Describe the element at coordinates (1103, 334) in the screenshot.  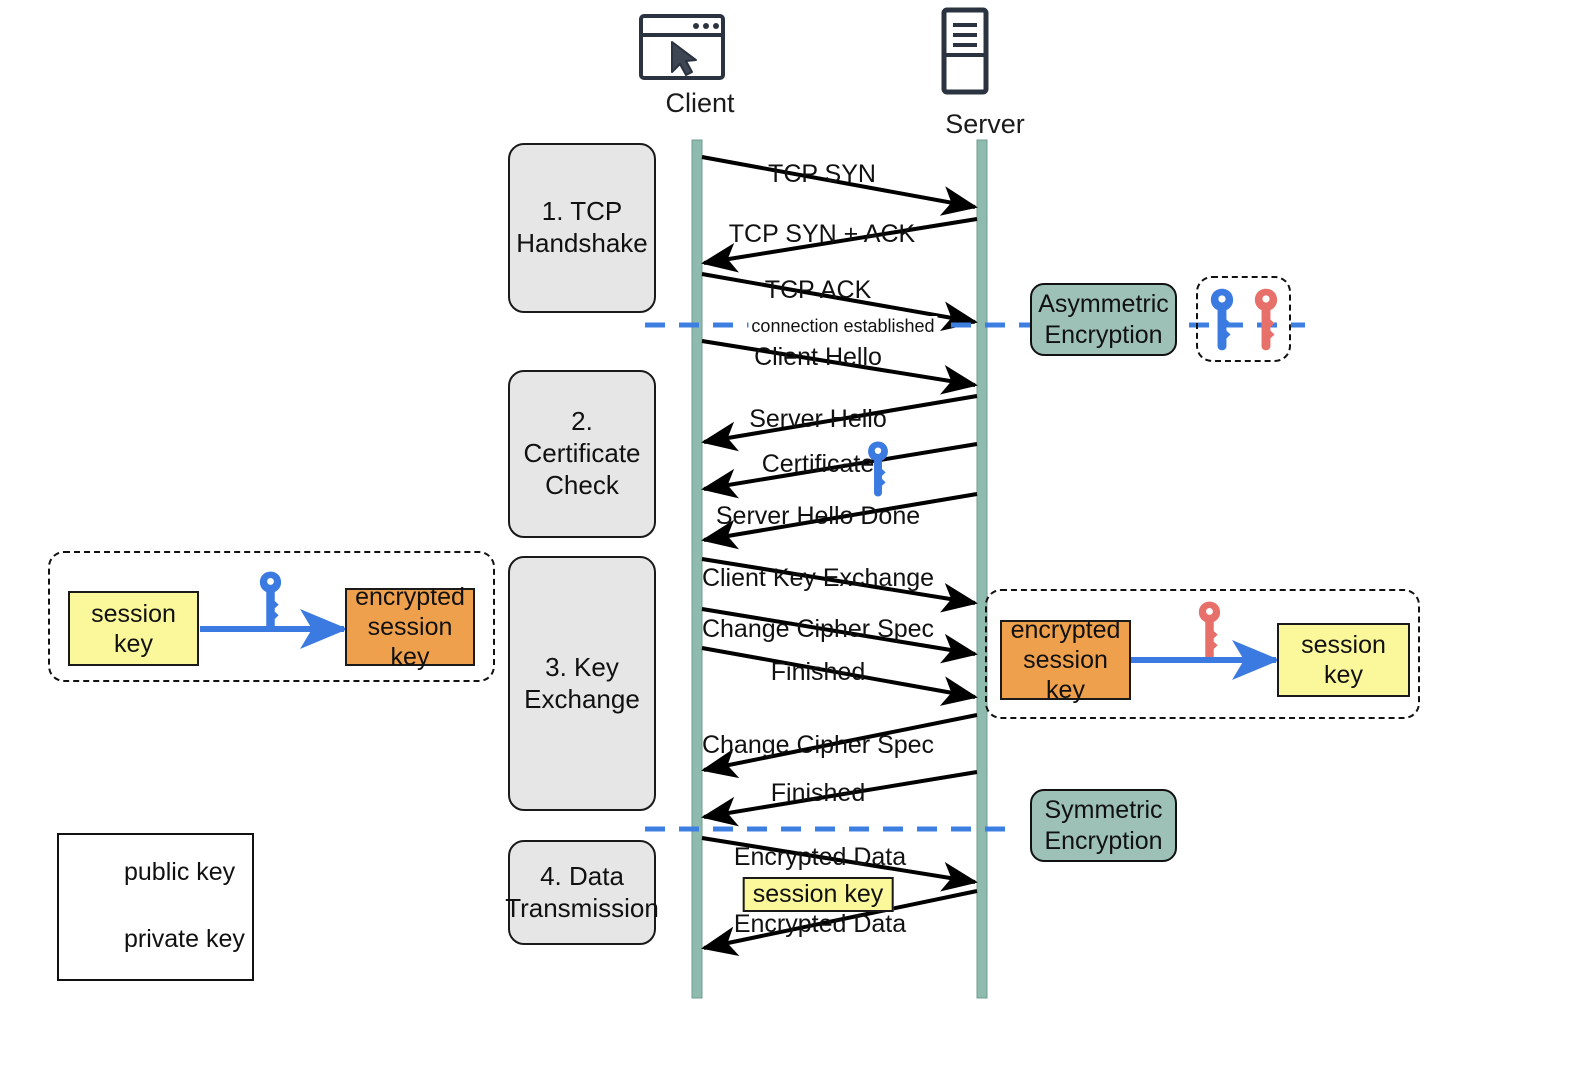
I see `asymmetric-line-2: Encryption` at that location.